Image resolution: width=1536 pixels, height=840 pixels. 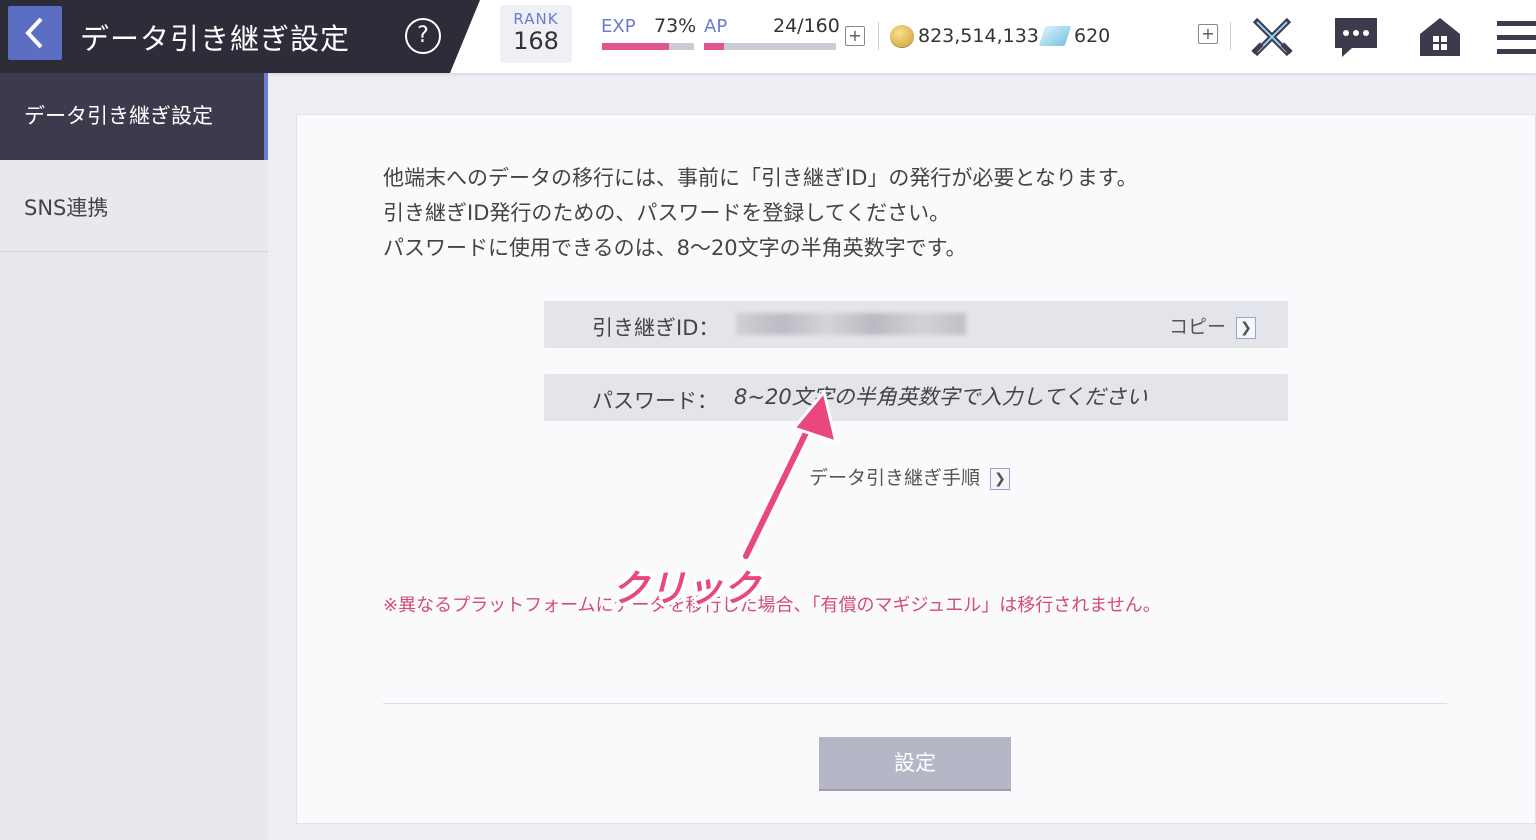 What do you see at coordinates (618, 26) in the screenshot?
I see `exp-label: EXP` at bounding box center [618, 26].